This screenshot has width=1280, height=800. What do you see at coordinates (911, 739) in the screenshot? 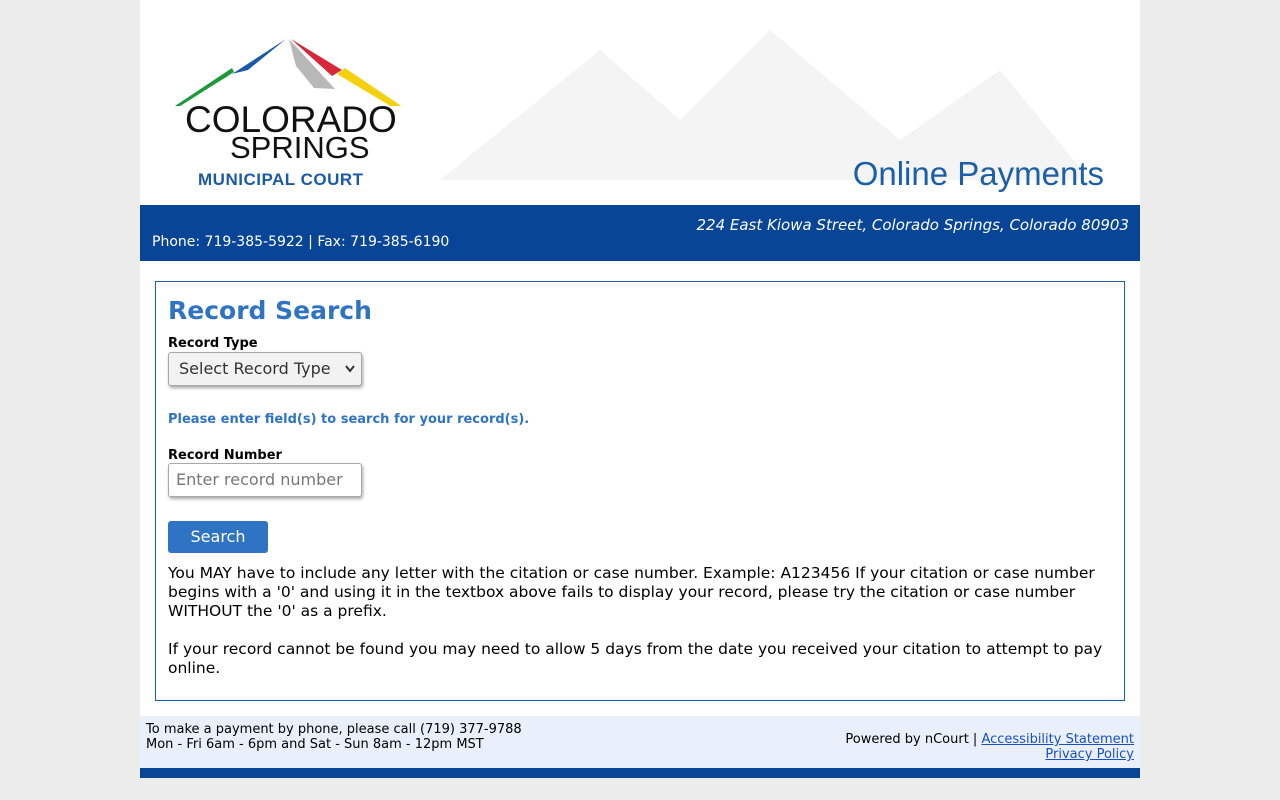
I see `powered-by-text: Powered by nCourt |` at bounding box center [911, 739].